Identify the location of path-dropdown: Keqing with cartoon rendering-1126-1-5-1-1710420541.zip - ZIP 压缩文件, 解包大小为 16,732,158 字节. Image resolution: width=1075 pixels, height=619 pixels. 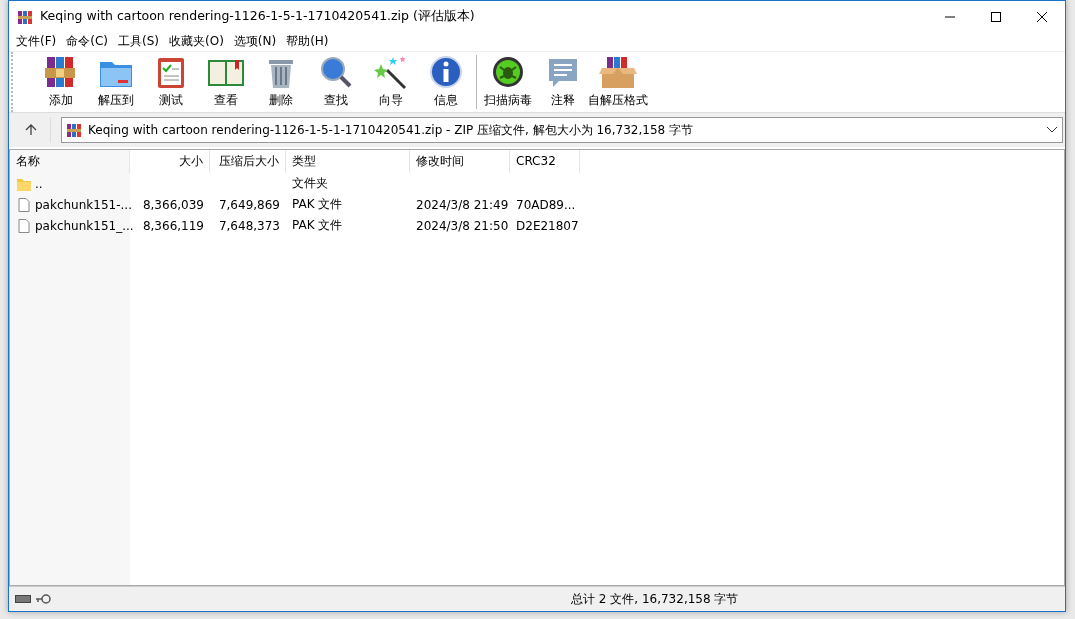
(562, 130).